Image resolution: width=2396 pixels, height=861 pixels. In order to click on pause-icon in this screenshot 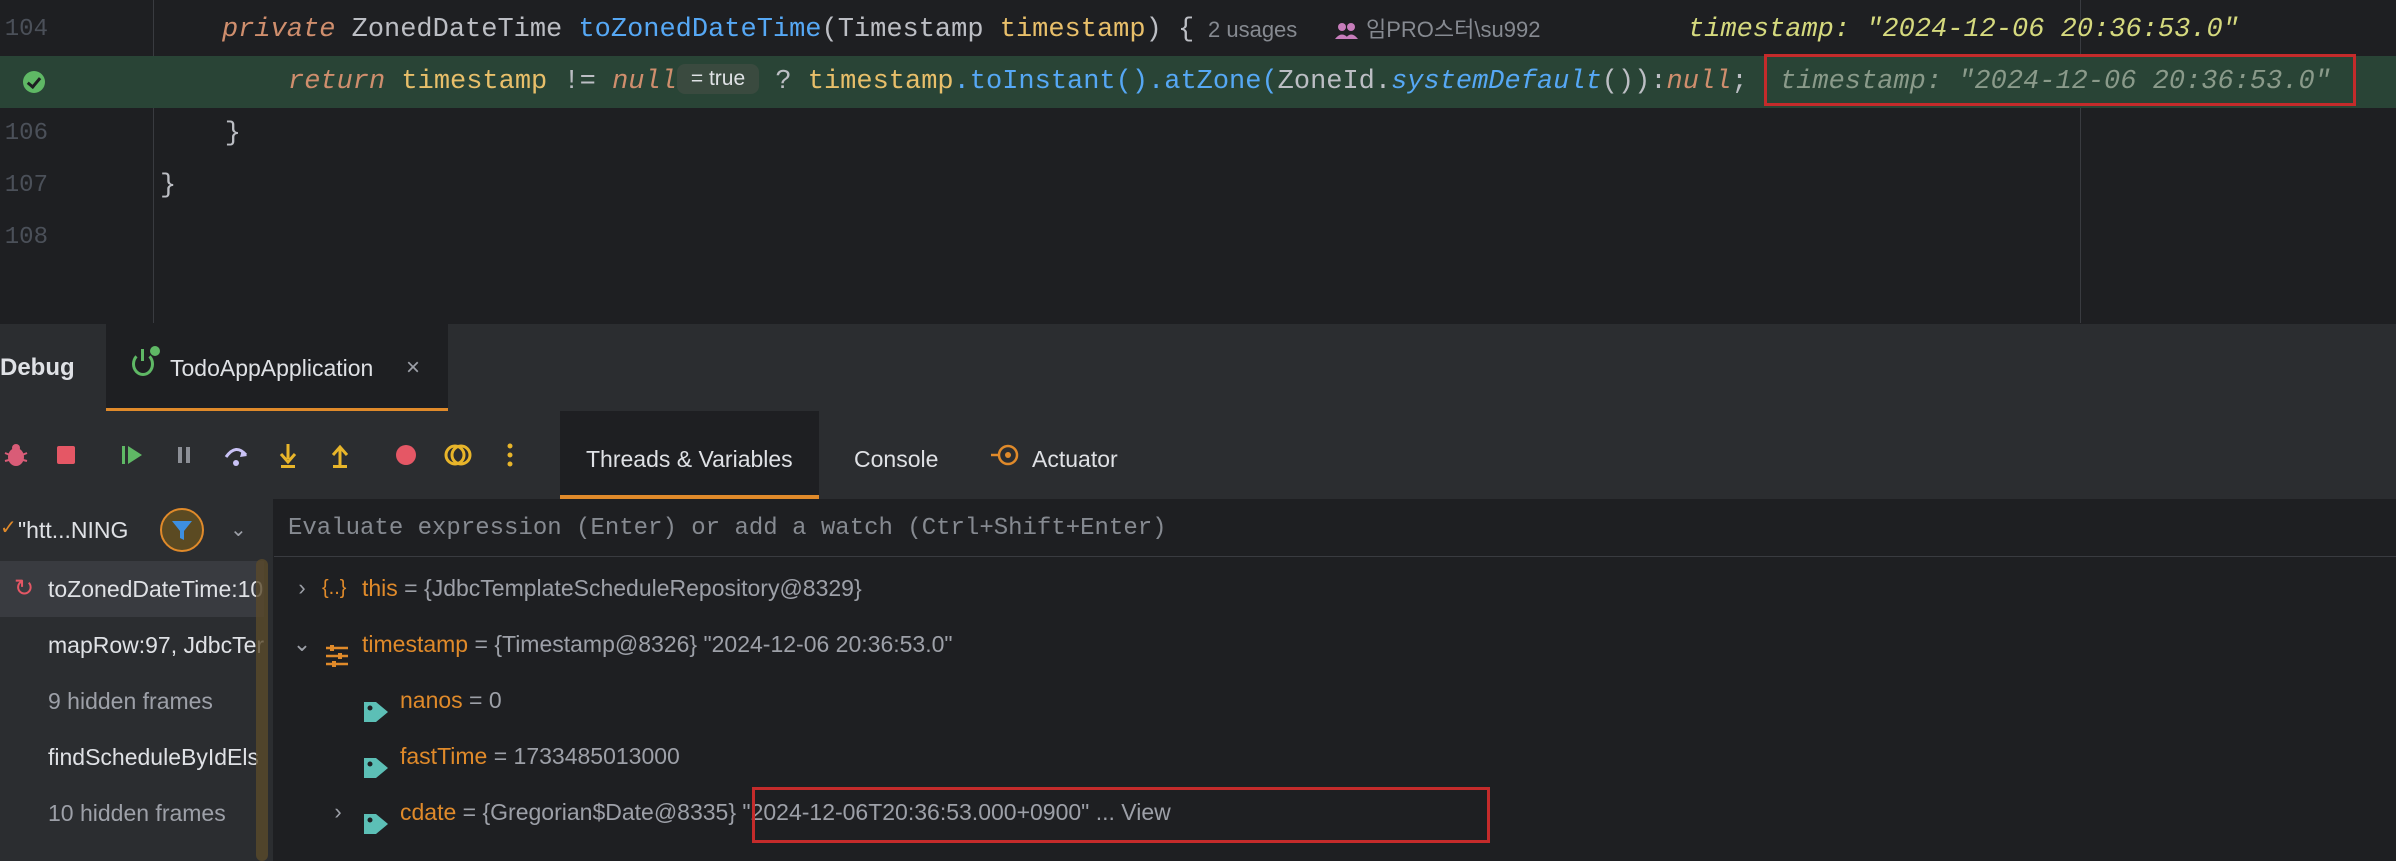, I will do `click(184, 455)`.